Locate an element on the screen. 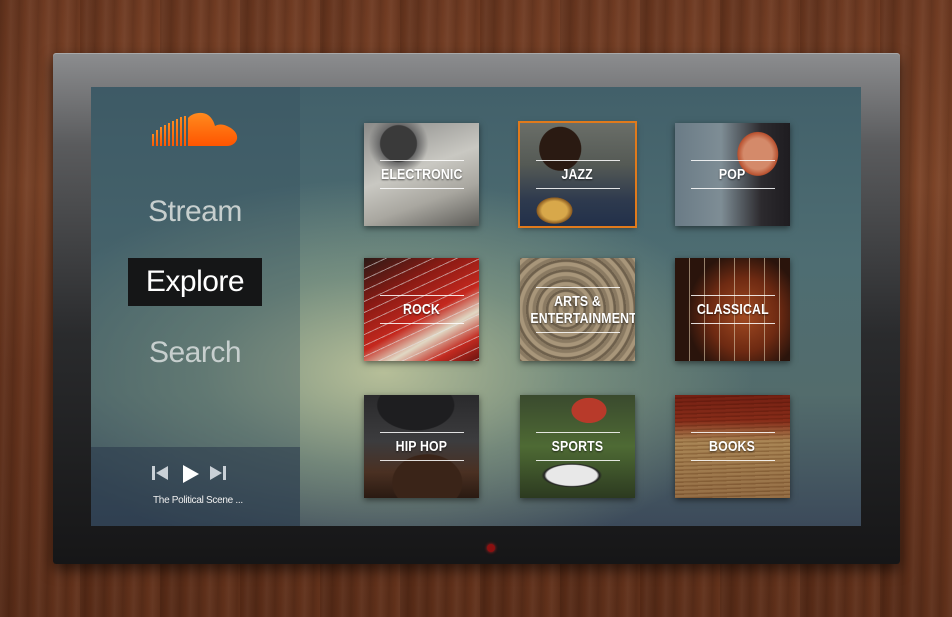 The image size is (952, 617). genre-tile-arts-entertainment: ARTS & ENTERTAINMENT is located at coordinates (577, 309).